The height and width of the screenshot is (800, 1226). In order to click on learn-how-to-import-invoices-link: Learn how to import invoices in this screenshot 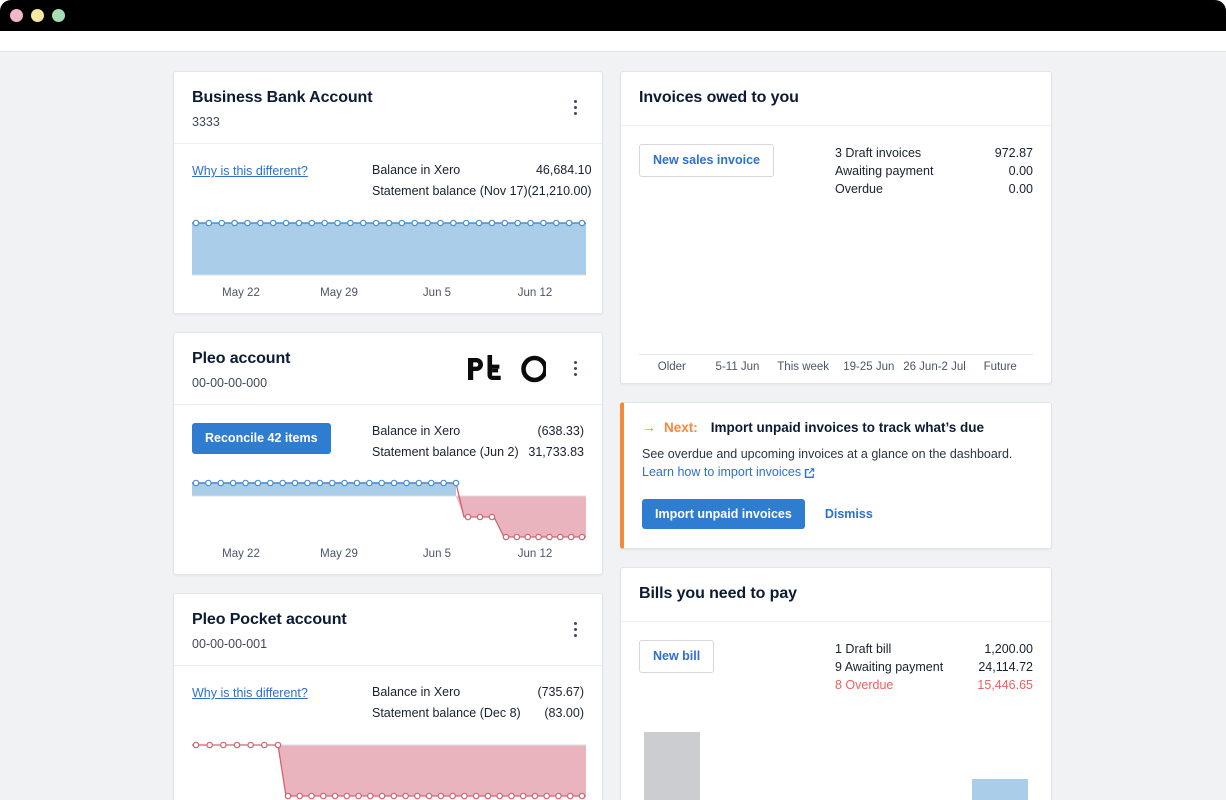, I will do `click(721, 472)`.